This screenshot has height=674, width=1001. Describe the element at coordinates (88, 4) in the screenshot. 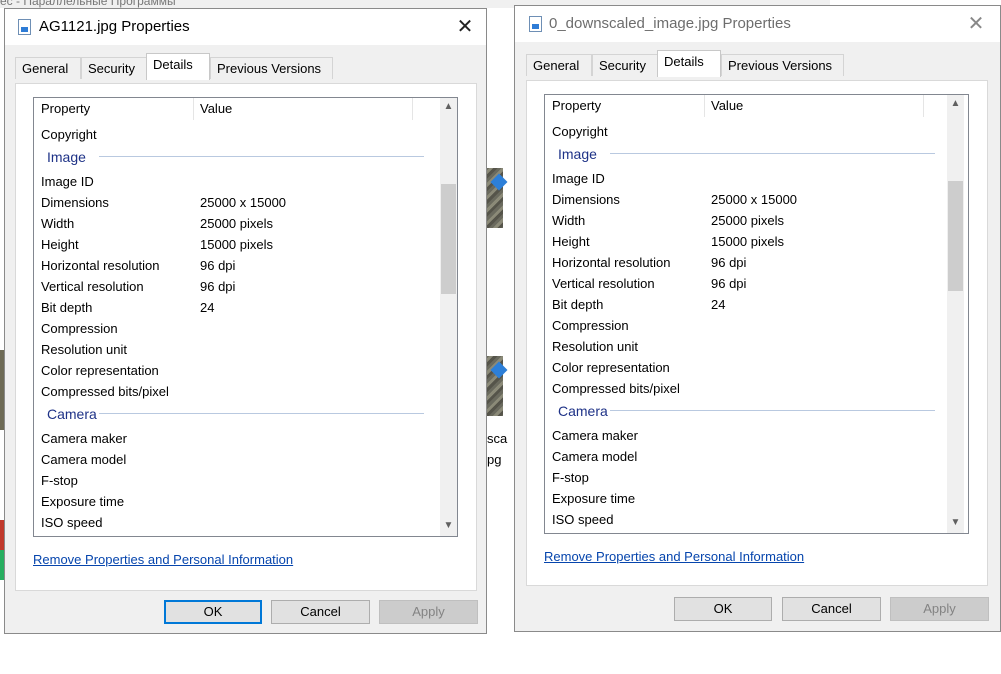

I see `background-window-title: ес - Параллельные Программы` at that location.